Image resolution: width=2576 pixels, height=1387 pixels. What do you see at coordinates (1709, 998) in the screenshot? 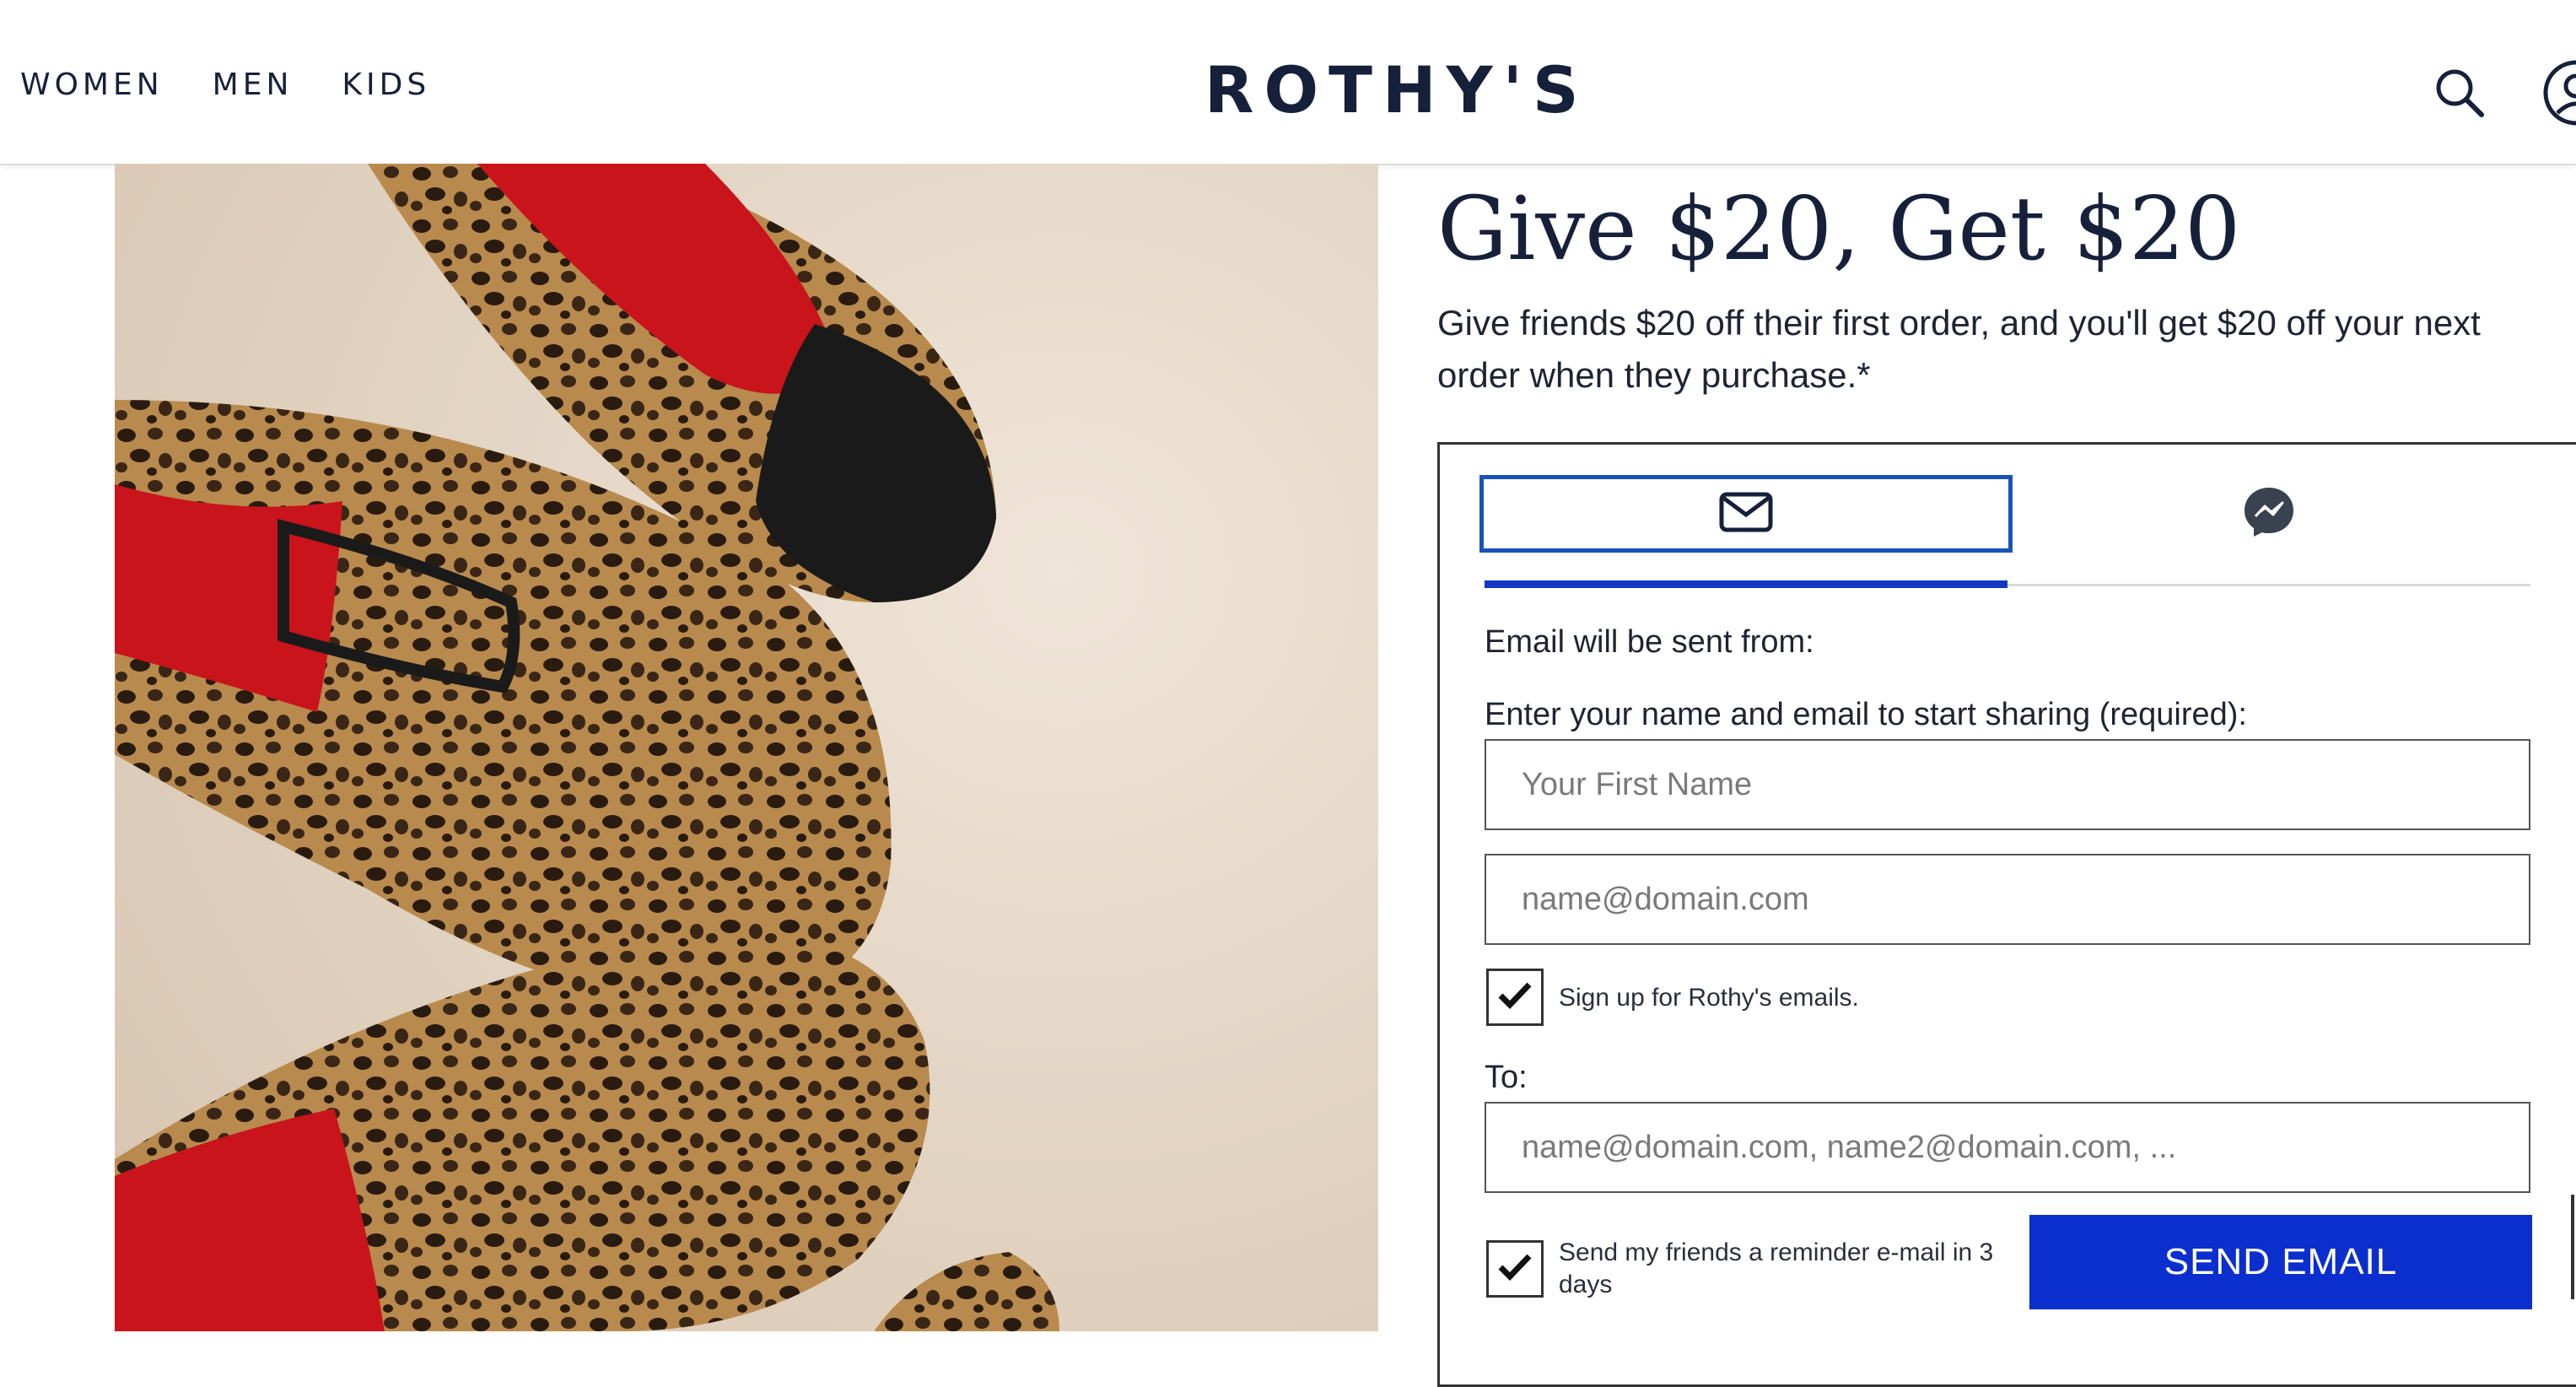
I see `signup-label: Sign up for Rothy's emails.` at bounding box center [1709, 998].